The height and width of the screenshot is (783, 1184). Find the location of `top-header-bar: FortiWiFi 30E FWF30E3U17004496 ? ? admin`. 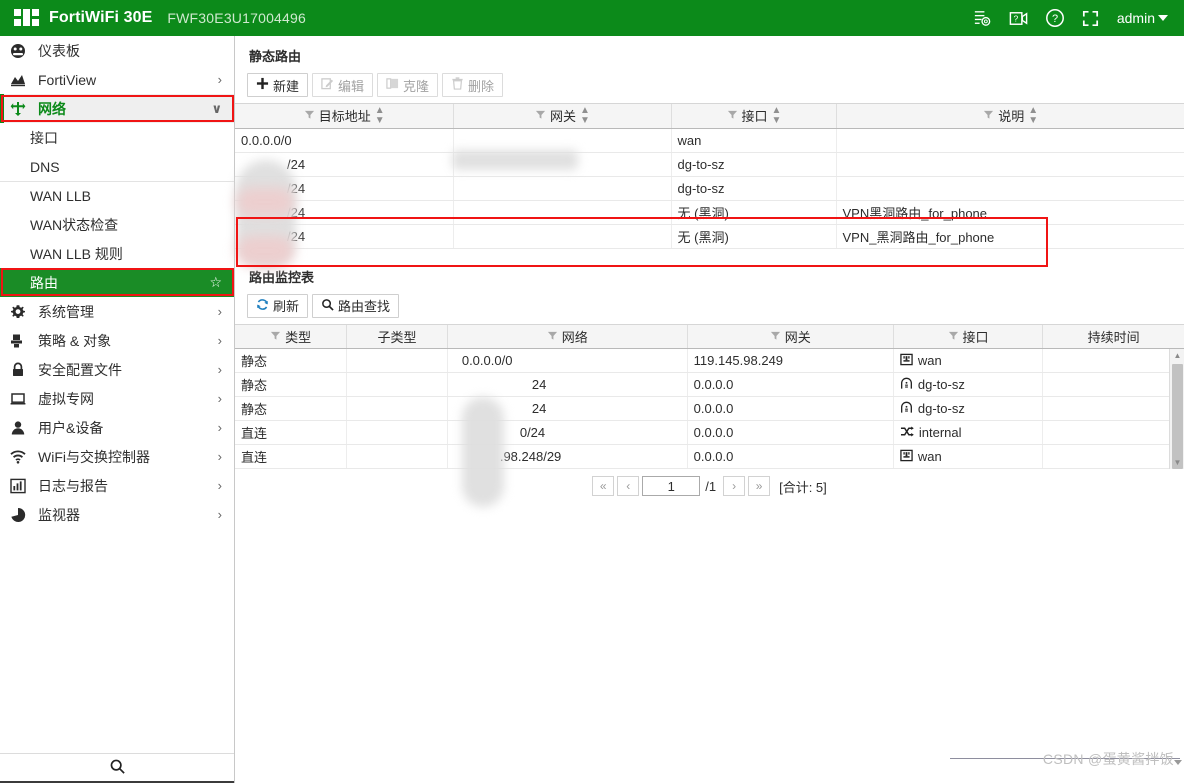

top-header-bar: FortiWiFi 30E FWF30E3U17004496 ? ? admin is located at coordinates (592, 18).